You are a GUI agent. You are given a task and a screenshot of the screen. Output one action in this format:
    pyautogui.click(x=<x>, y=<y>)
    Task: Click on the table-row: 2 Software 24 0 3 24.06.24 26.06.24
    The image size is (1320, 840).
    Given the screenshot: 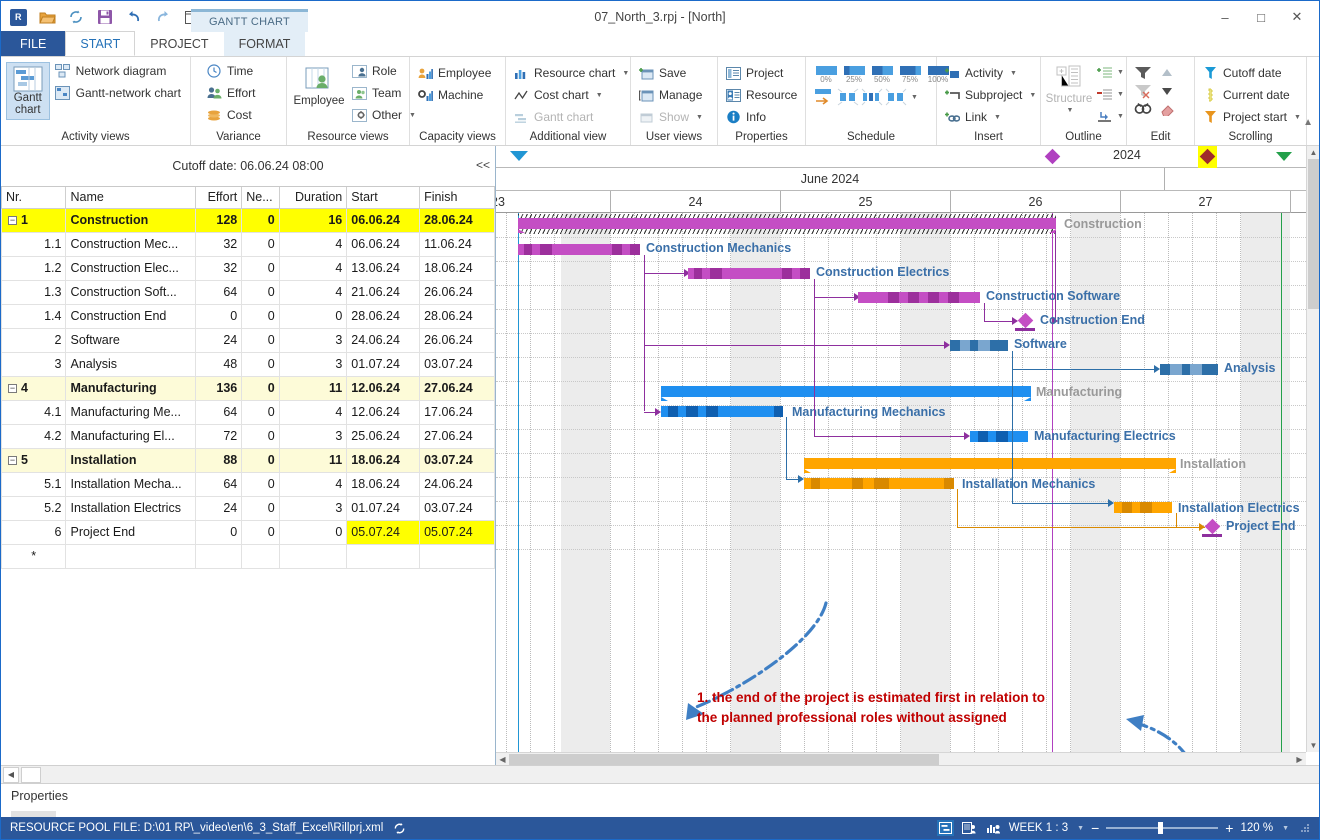 What is the action you would take?
    pyautogui.click(x=248, y=340)
    